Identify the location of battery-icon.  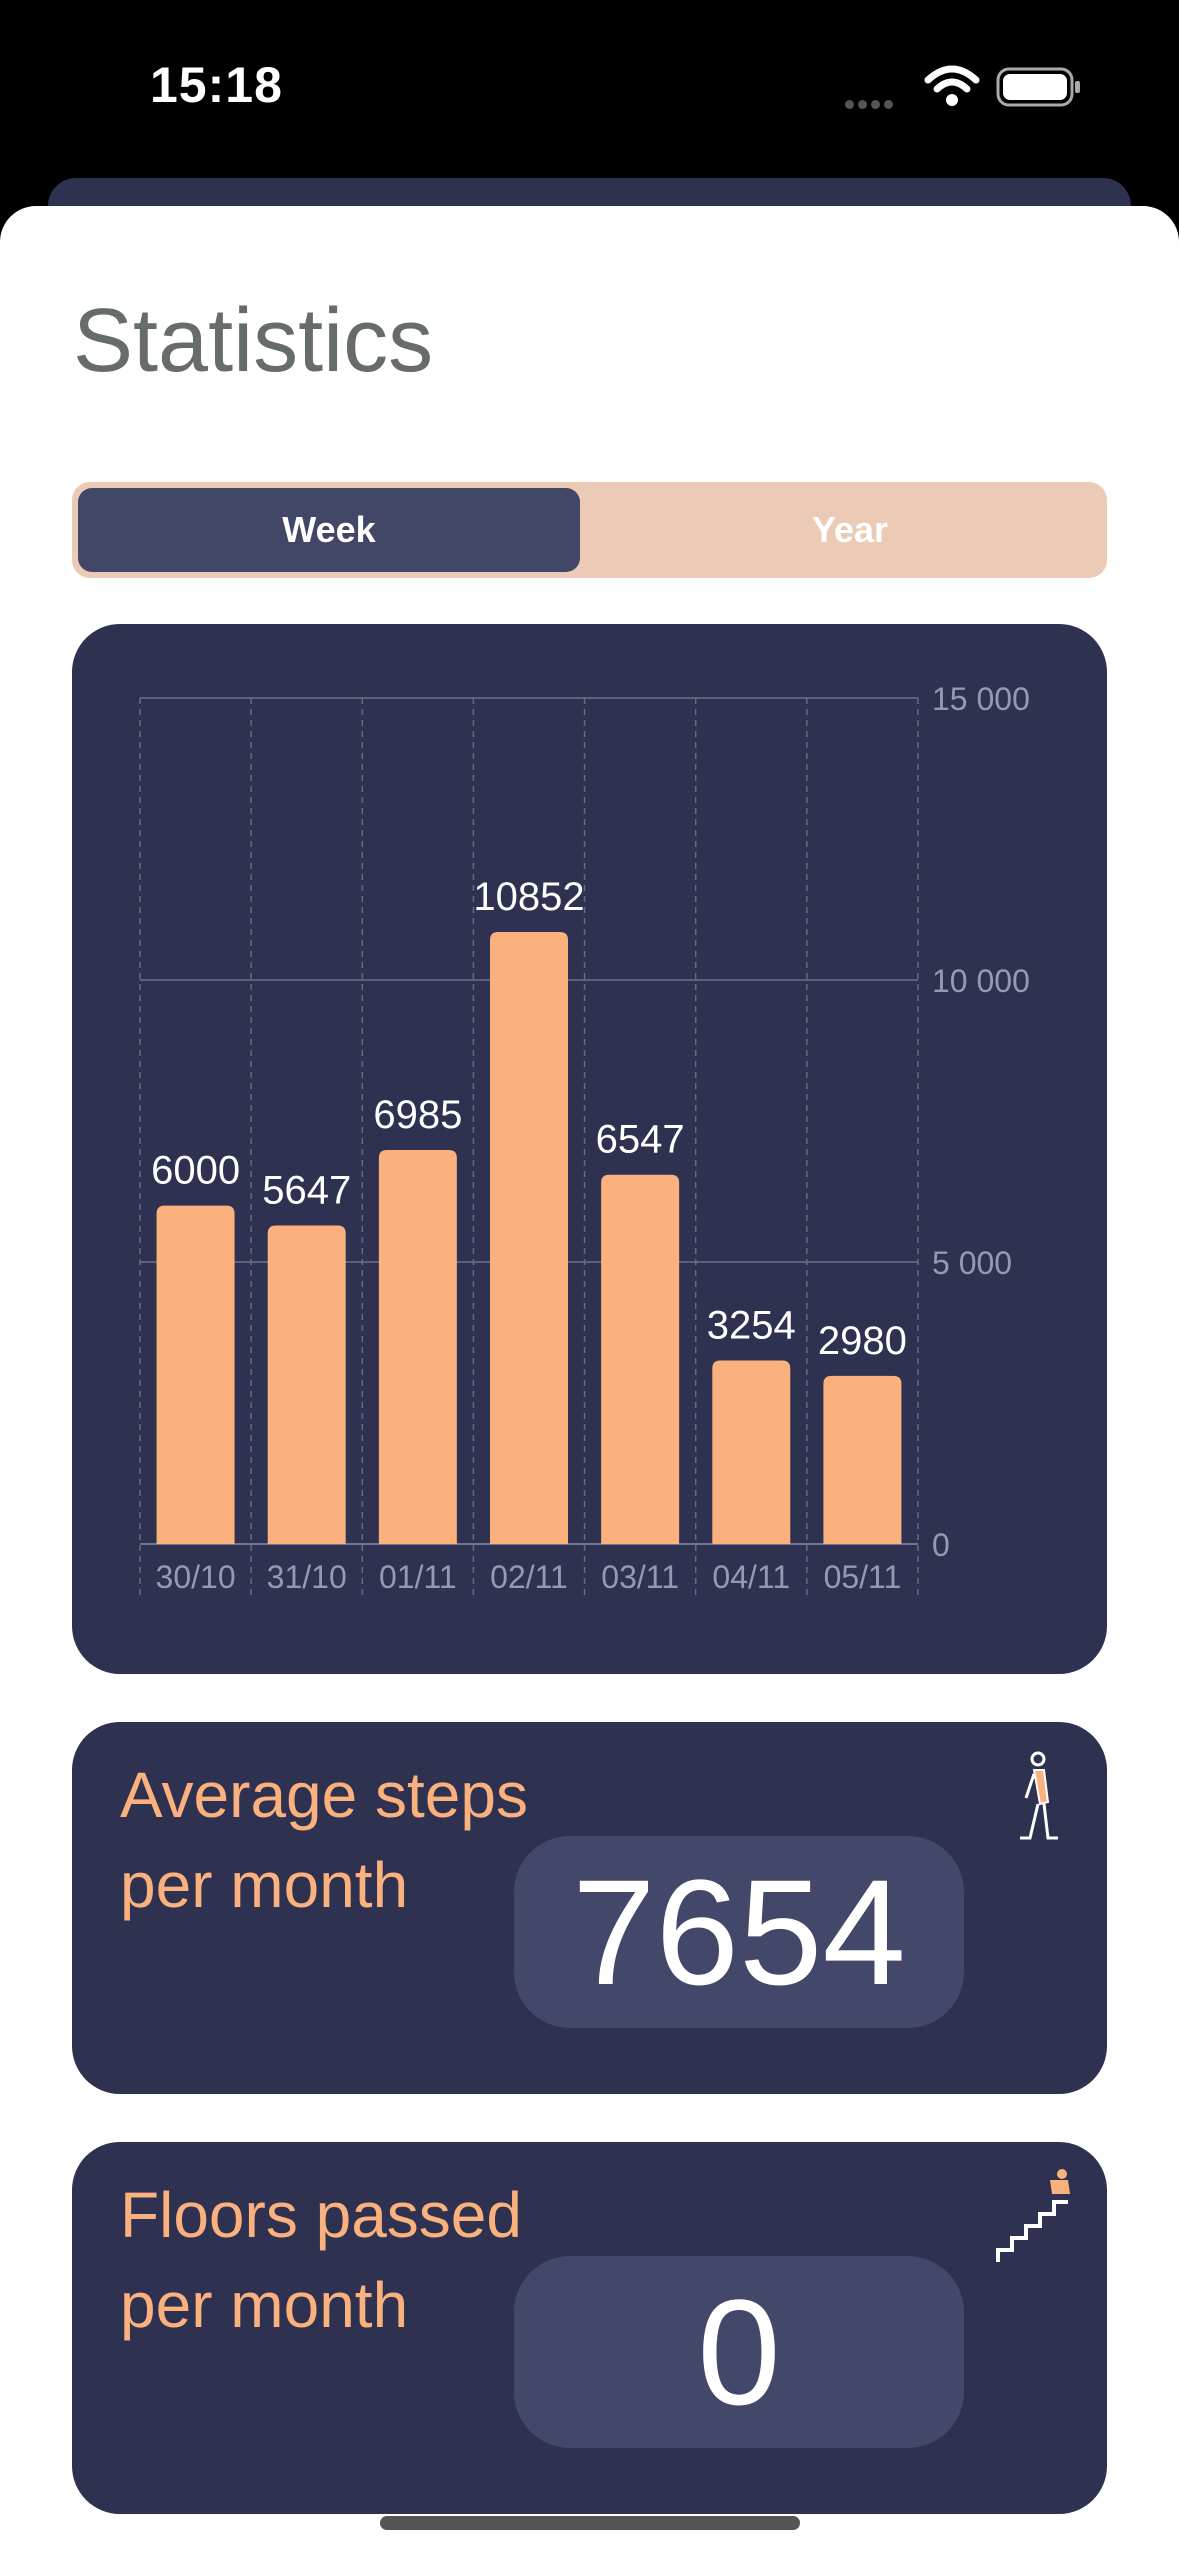
(1038, 87).